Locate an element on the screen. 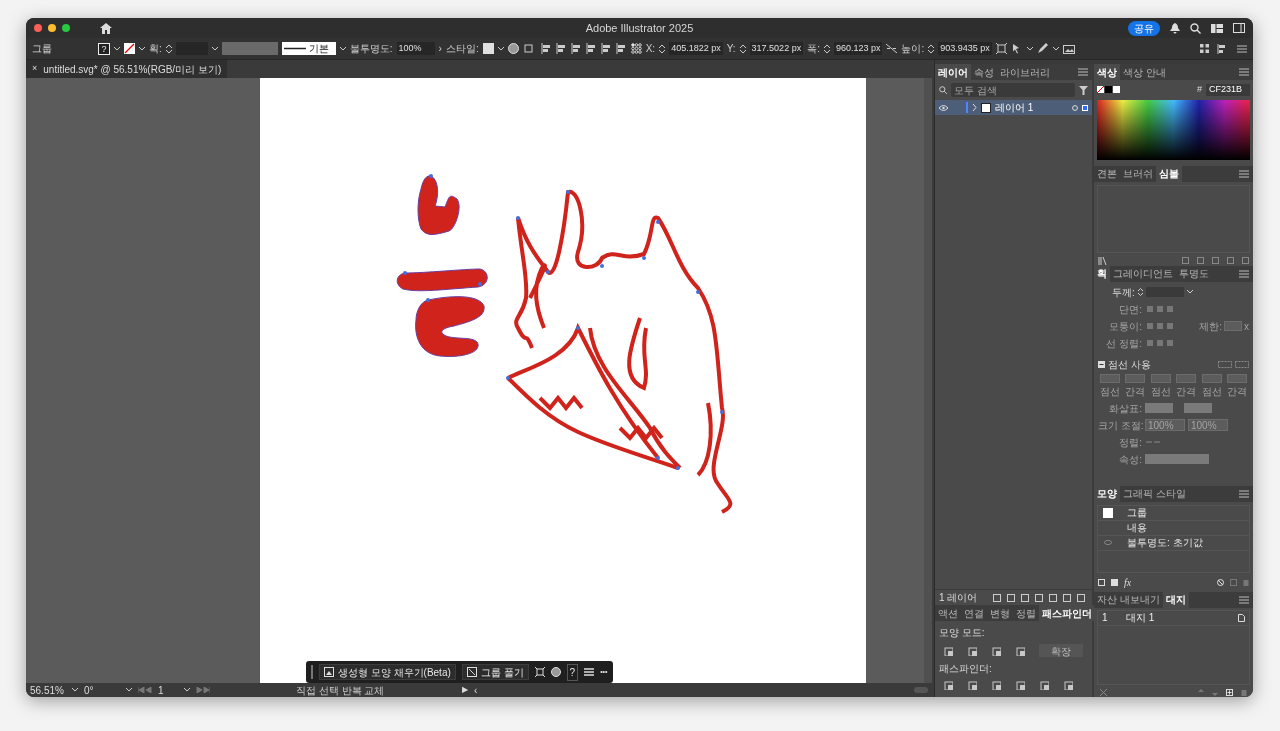 Image resolution: width=1280 pixels, height=731 pixels. panel-tab: 브러쉬 is located at coordinates (1138, 173).